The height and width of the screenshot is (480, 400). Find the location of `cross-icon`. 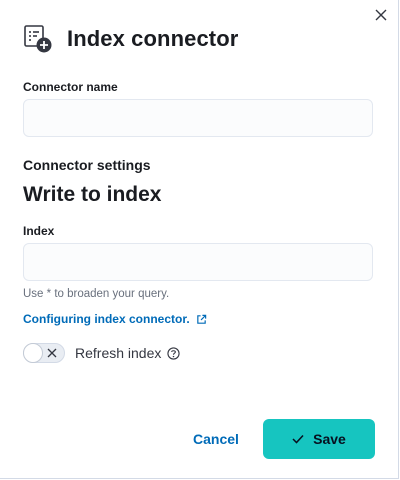

cross-icon is located at coordinates (52, 353).